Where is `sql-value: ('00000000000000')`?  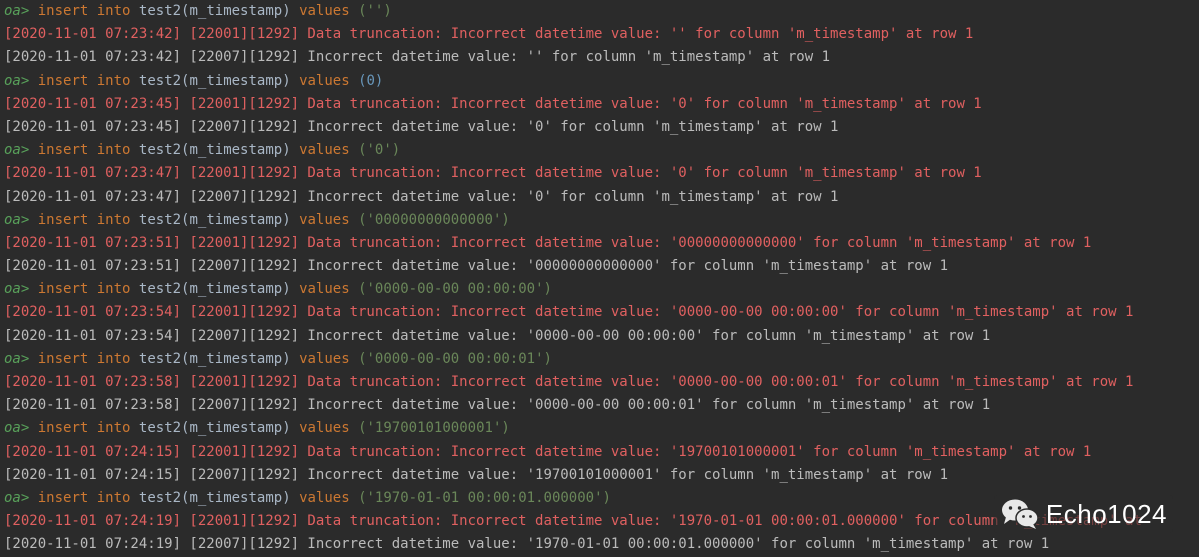
sql-value: ('00000000000000') is located at coordinates (434, 219).